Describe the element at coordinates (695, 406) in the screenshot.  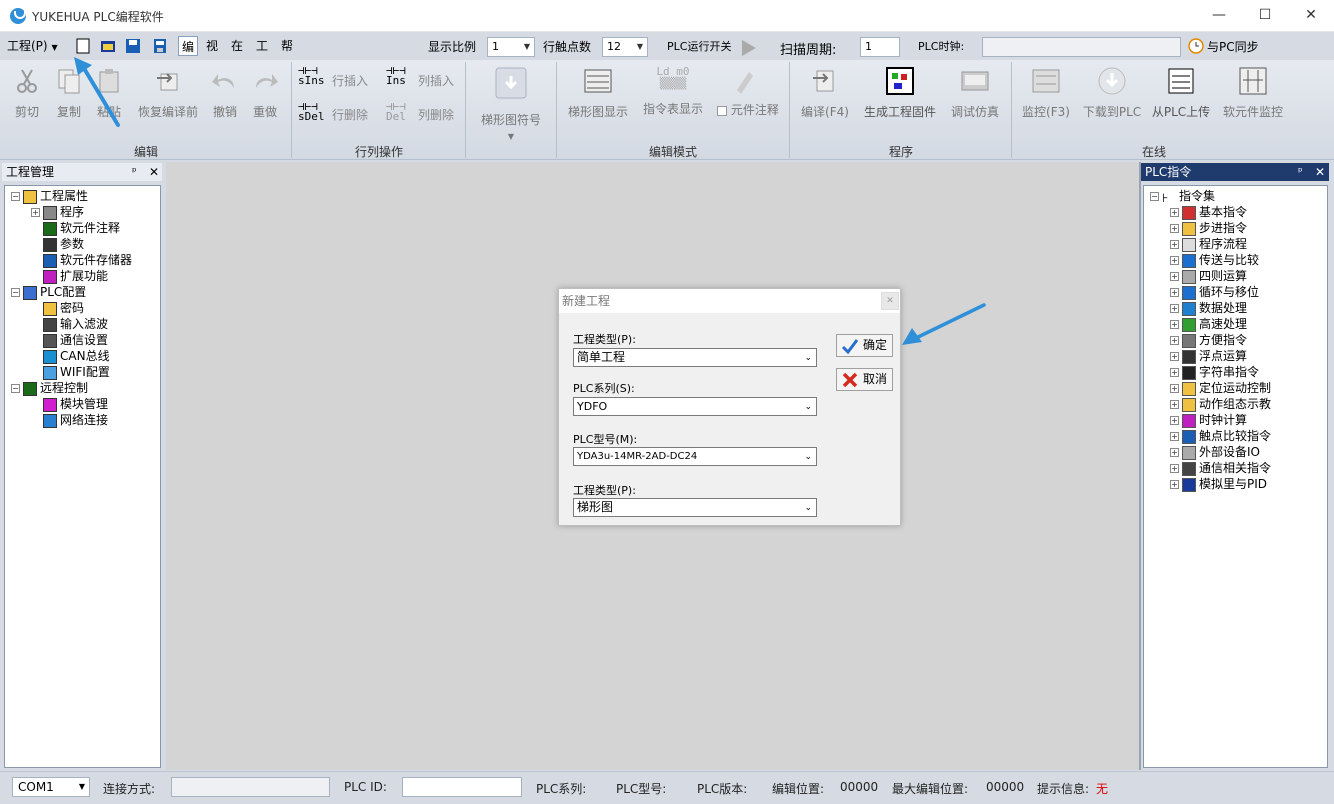
I see `plc-series-select: YDFO ⌄` at that location.